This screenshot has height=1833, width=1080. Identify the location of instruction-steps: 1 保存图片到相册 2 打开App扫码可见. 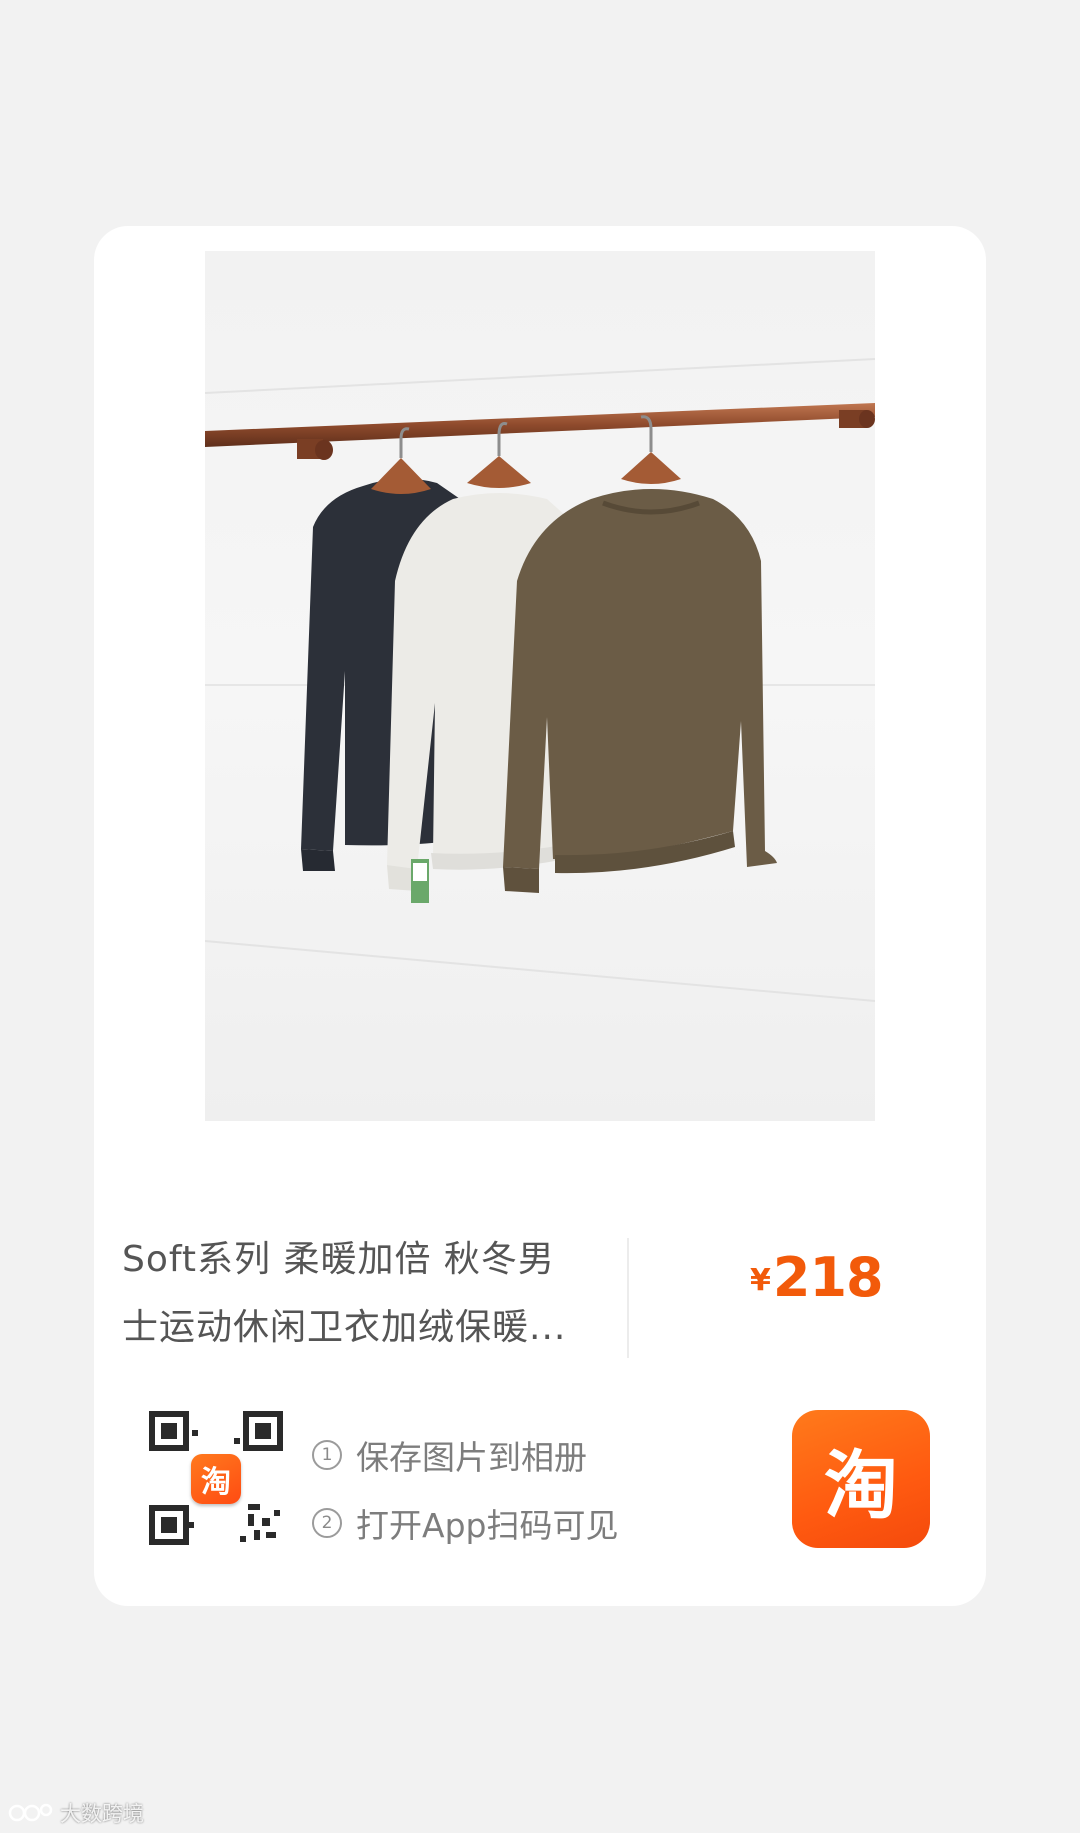
(465, 1489).